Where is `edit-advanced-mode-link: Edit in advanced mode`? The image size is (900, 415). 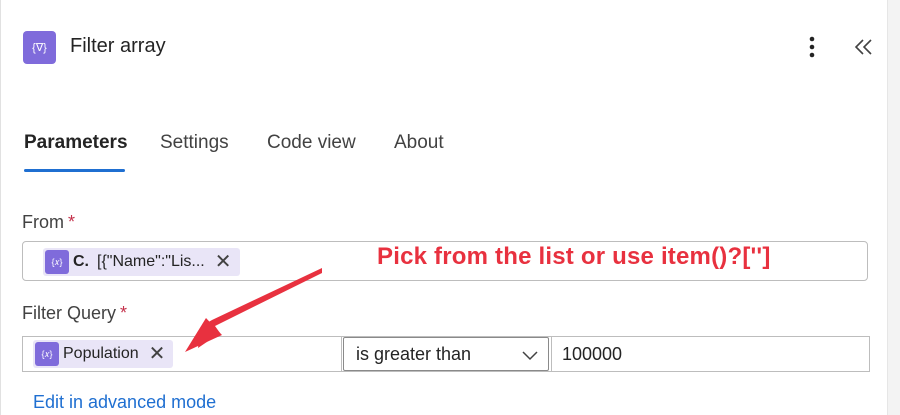
edit-advanced-mode-link: Edit in advanced mode is located at coordinates (124, 402).